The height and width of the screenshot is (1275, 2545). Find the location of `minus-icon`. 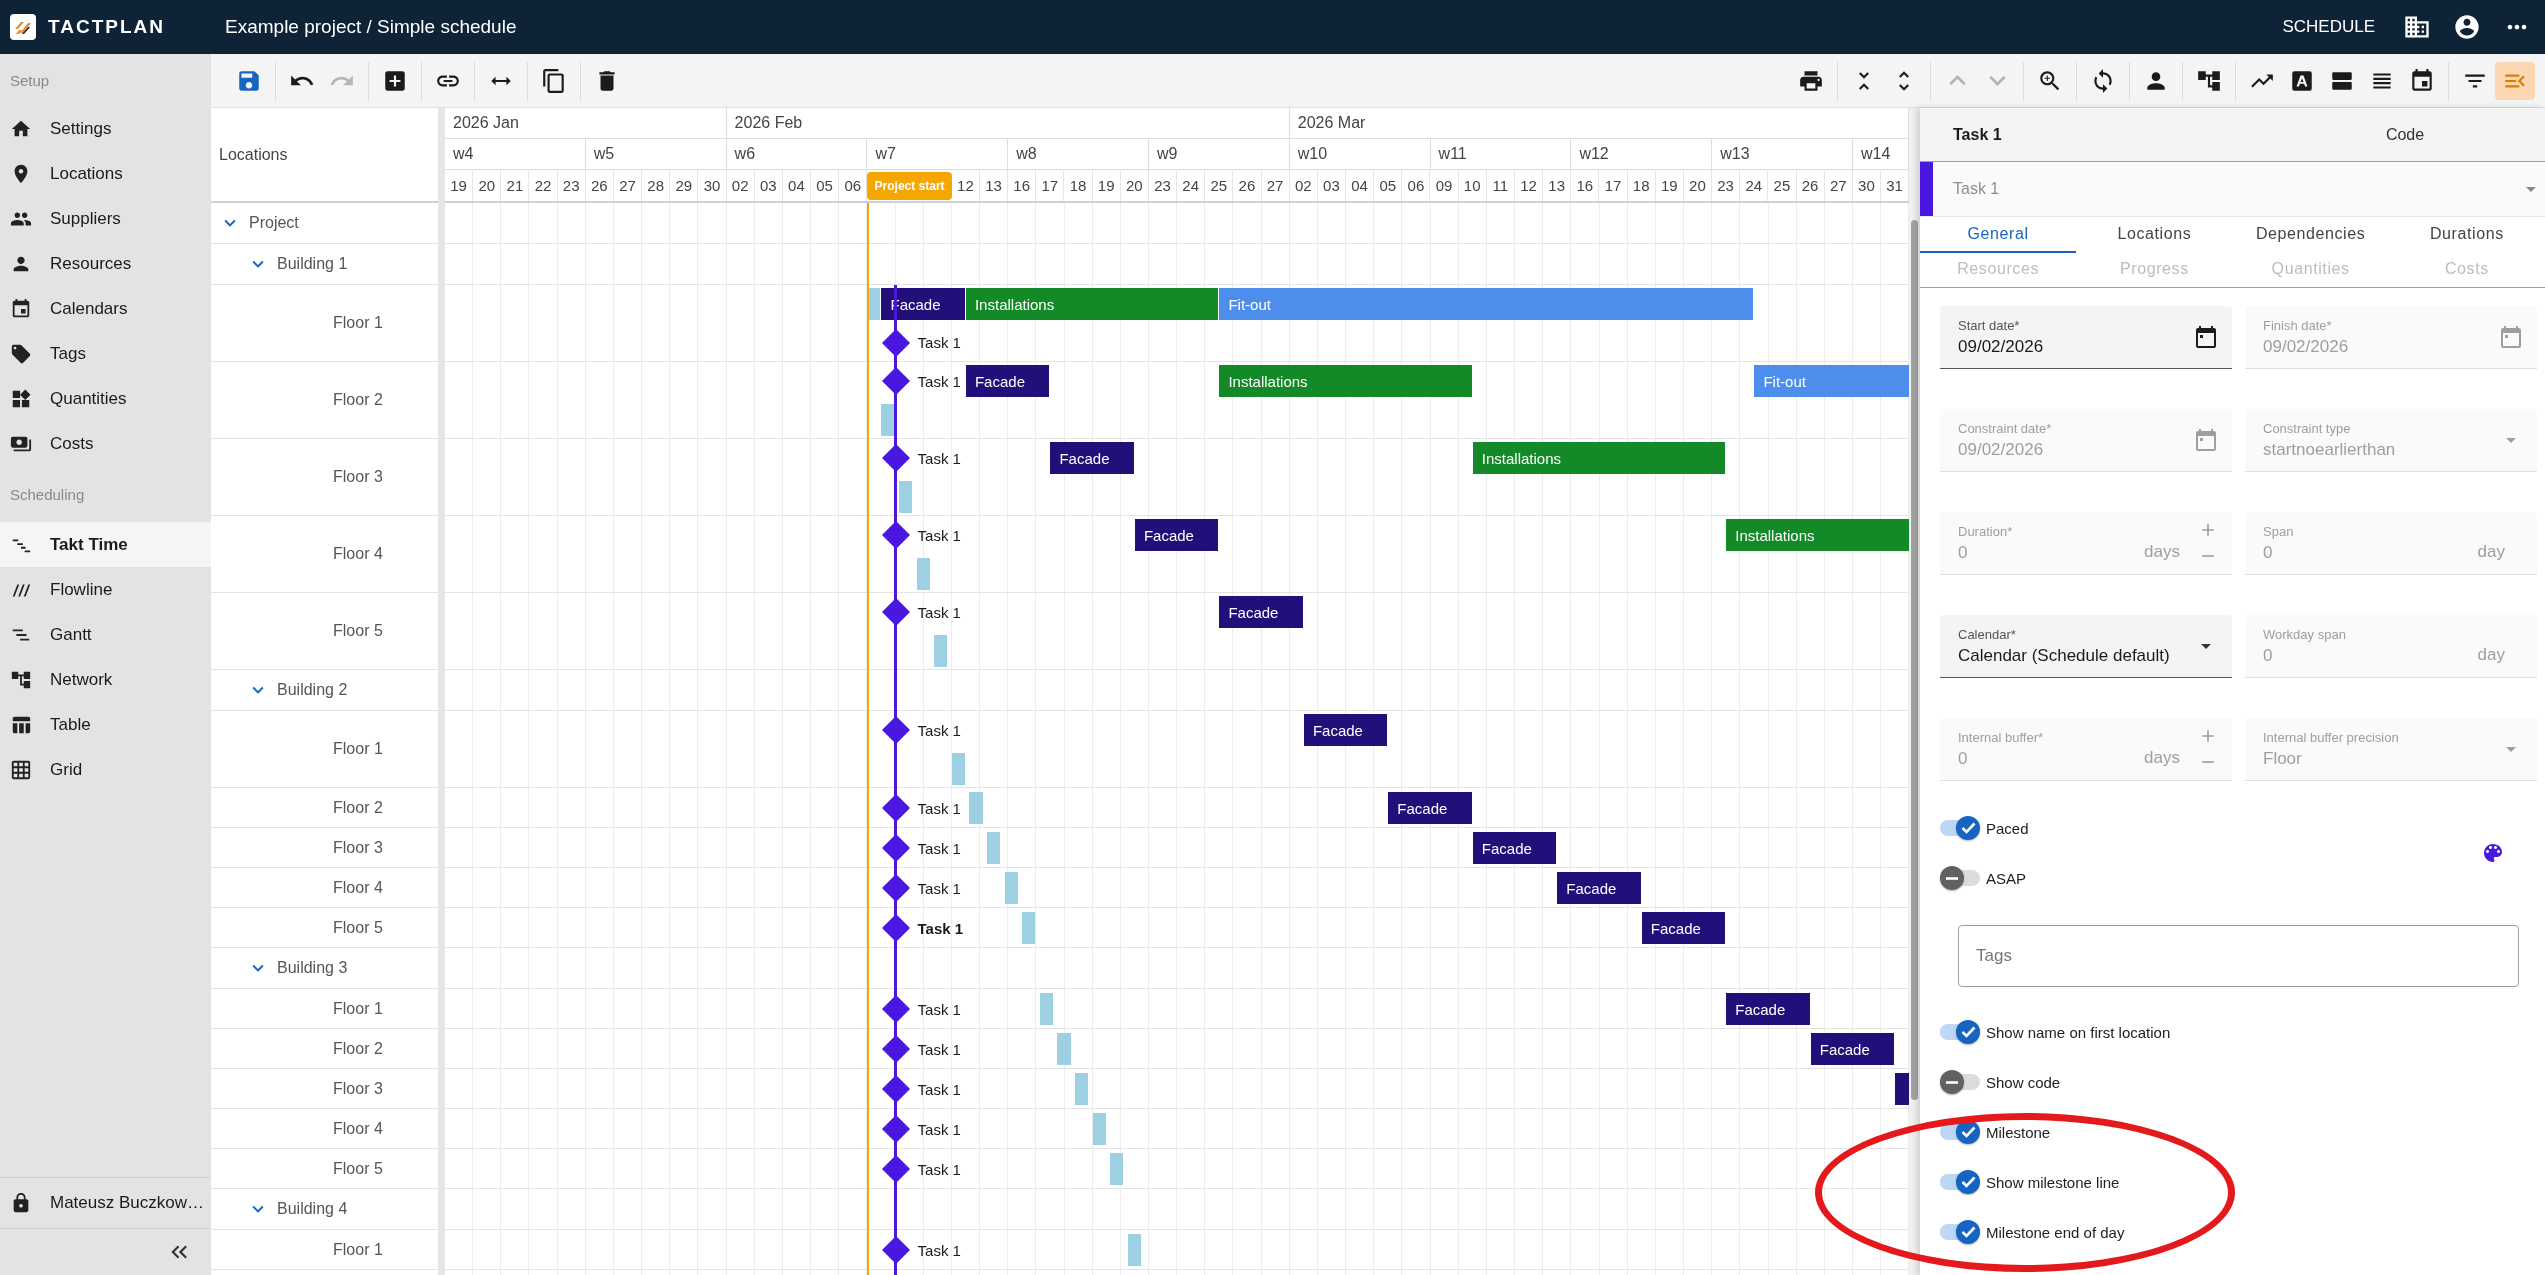

minus-icon is located at coordinates (1952, 1082).